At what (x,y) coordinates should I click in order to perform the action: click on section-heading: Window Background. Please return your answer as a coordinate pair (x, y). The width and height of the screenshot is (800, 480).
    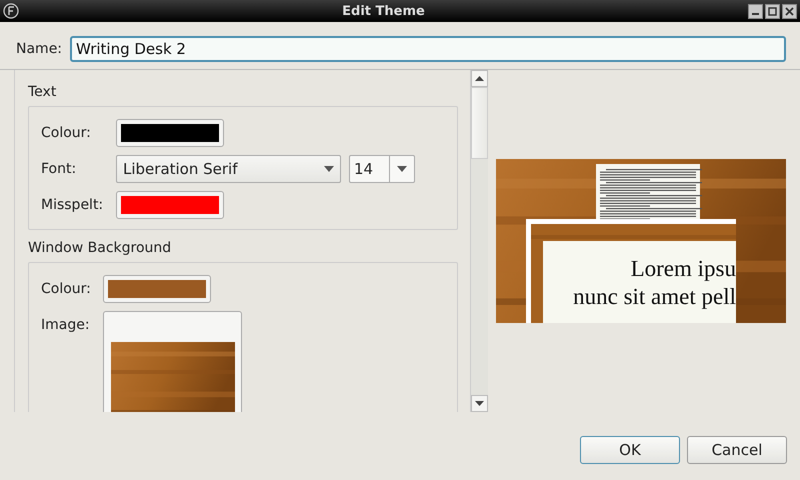
    Looking at the image, I should click on (100, 248).